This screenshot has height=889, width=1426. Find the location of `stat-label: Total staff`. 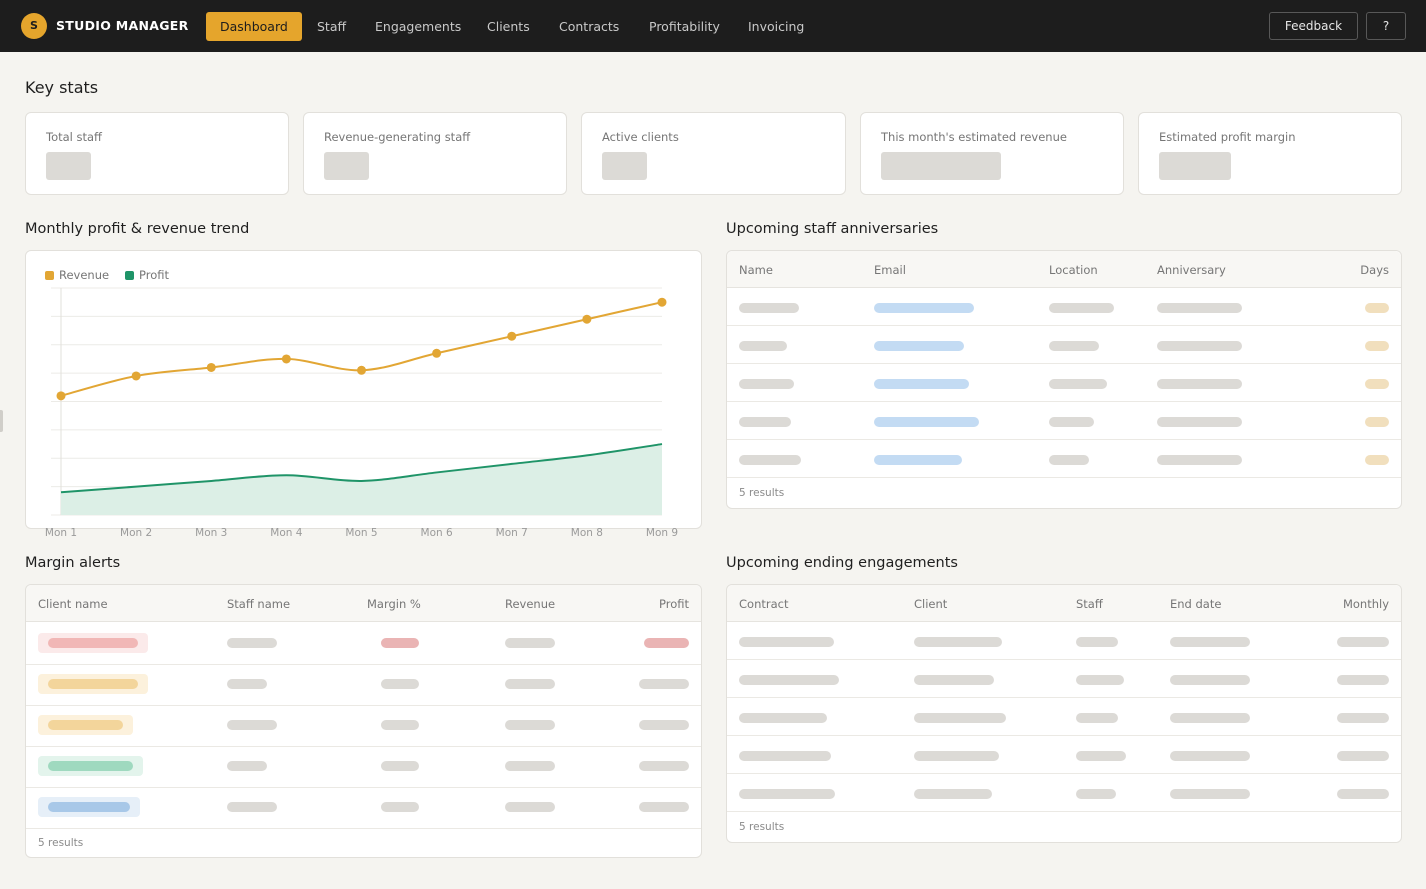

stat-label: Total staff is located at coordinates (74, 137).